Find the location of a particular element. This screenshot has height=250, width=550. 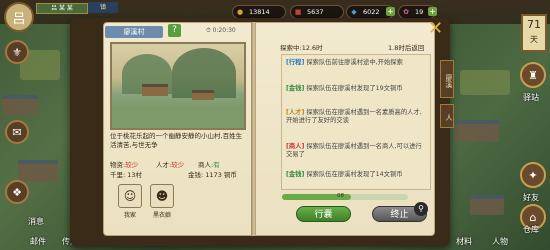

quest-button: ⚜ is located at coordinates (17, 52).